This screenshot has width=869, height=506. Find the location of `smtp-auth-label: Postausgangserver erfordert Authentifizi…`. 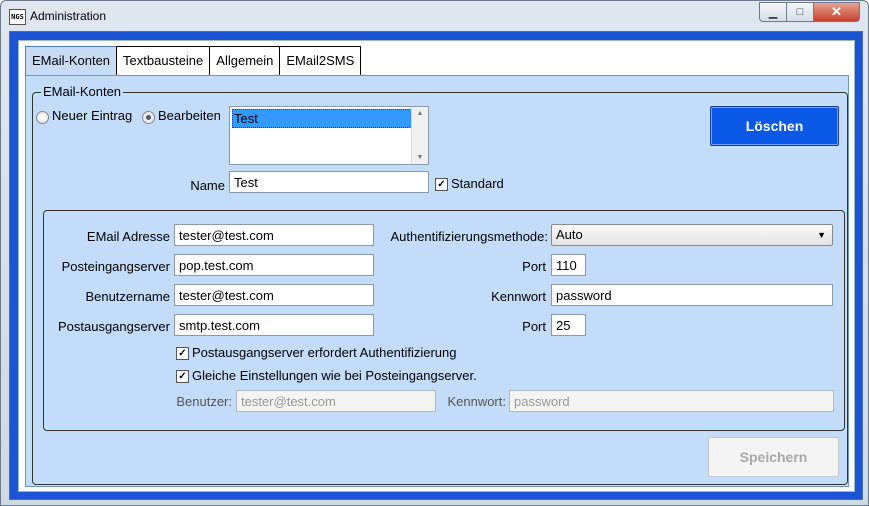

smtp-auth-label: Postausgangserver erfordert Authentifizi… is located at coordinates (324, 352).